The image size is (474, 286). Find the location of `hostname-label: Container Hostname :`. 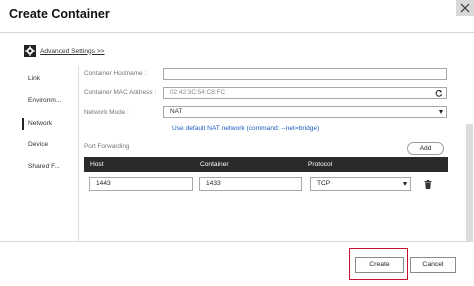

hostname-label: Container Hostname : is located at coordinates (115, 73).